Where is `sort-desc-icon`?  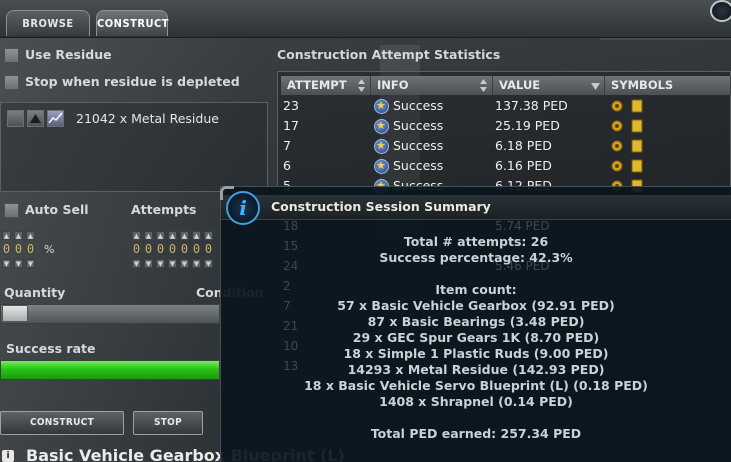
sort-desc-icon is located at coordinates (595, 85).